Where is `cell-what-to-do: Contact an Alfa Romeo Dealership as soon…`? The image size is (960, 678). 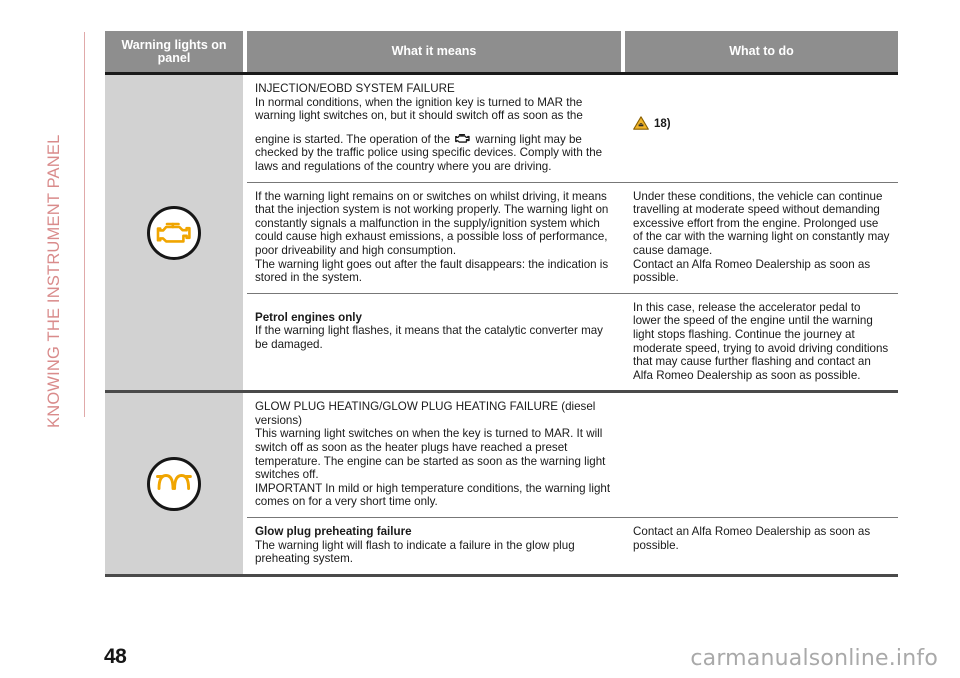
cell-what-to-do: Contact an Alfa Romeo Dealership as soon… is located at coordinates (761, 546).